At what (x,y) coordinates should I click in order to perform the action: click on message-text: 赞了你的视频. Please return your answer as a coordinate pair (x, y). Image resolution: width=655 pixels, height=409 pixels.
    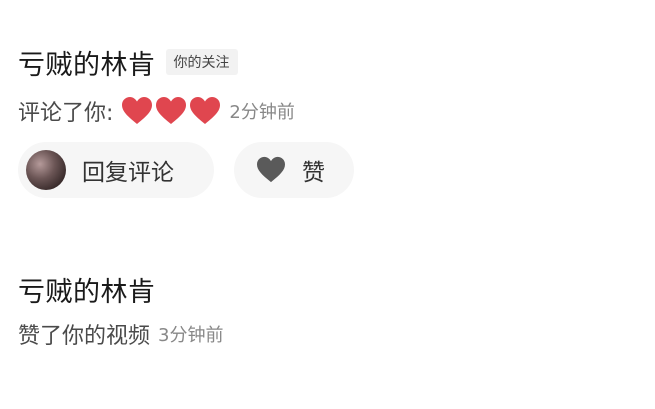
    Looking at the image, I should click on (84, 336).